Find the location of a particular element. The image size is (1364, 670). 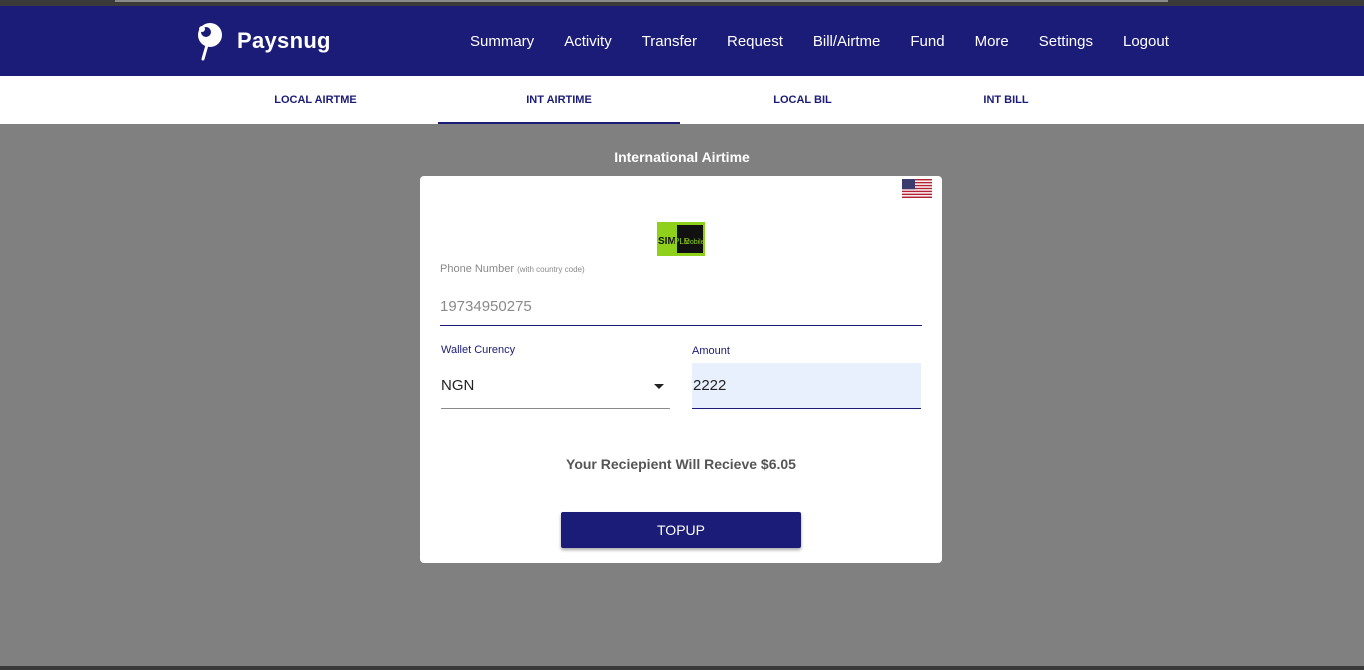

nav-request: Request is located at coordinates (755, 41).